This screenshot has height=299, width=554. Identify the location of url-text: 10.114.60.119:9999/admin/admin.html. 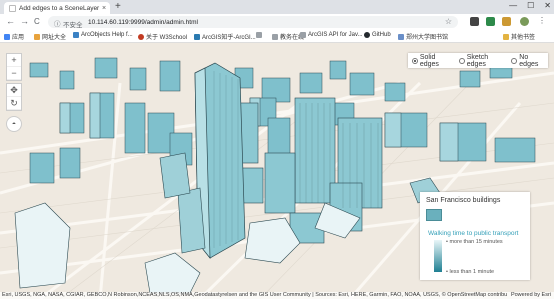
(143, 22).